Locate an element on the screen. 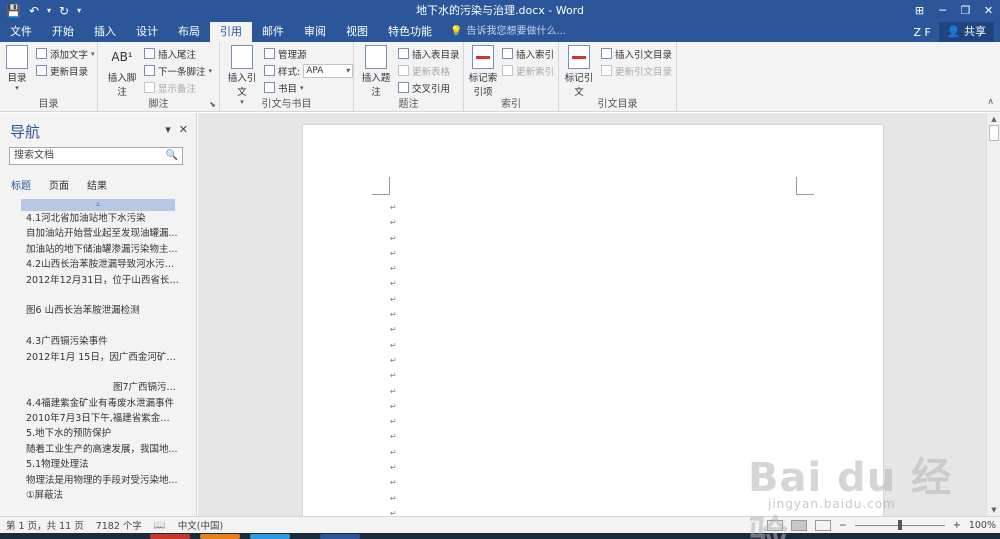  mark-entry-button: 标记索引项 is located at coordinates (483, 71).